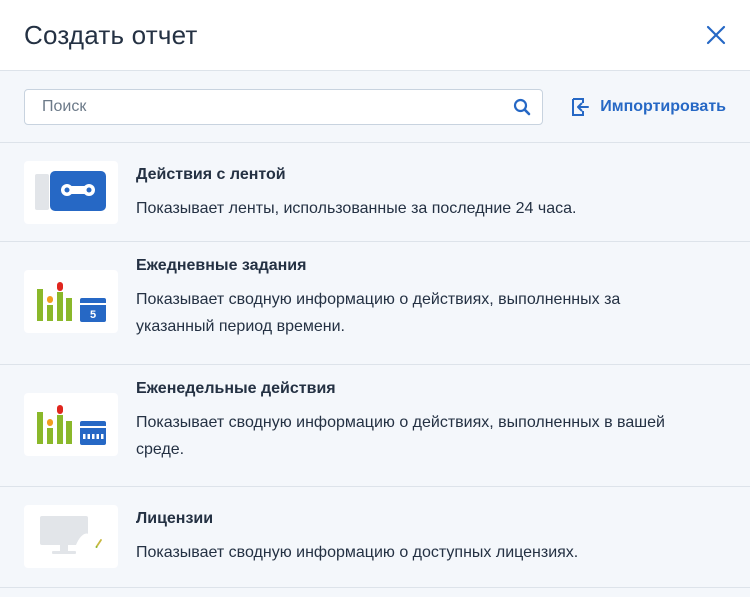 The width and height of the screenshot is (750, 597). I want to click on toolbar: Импортировать, so click(375, 107).